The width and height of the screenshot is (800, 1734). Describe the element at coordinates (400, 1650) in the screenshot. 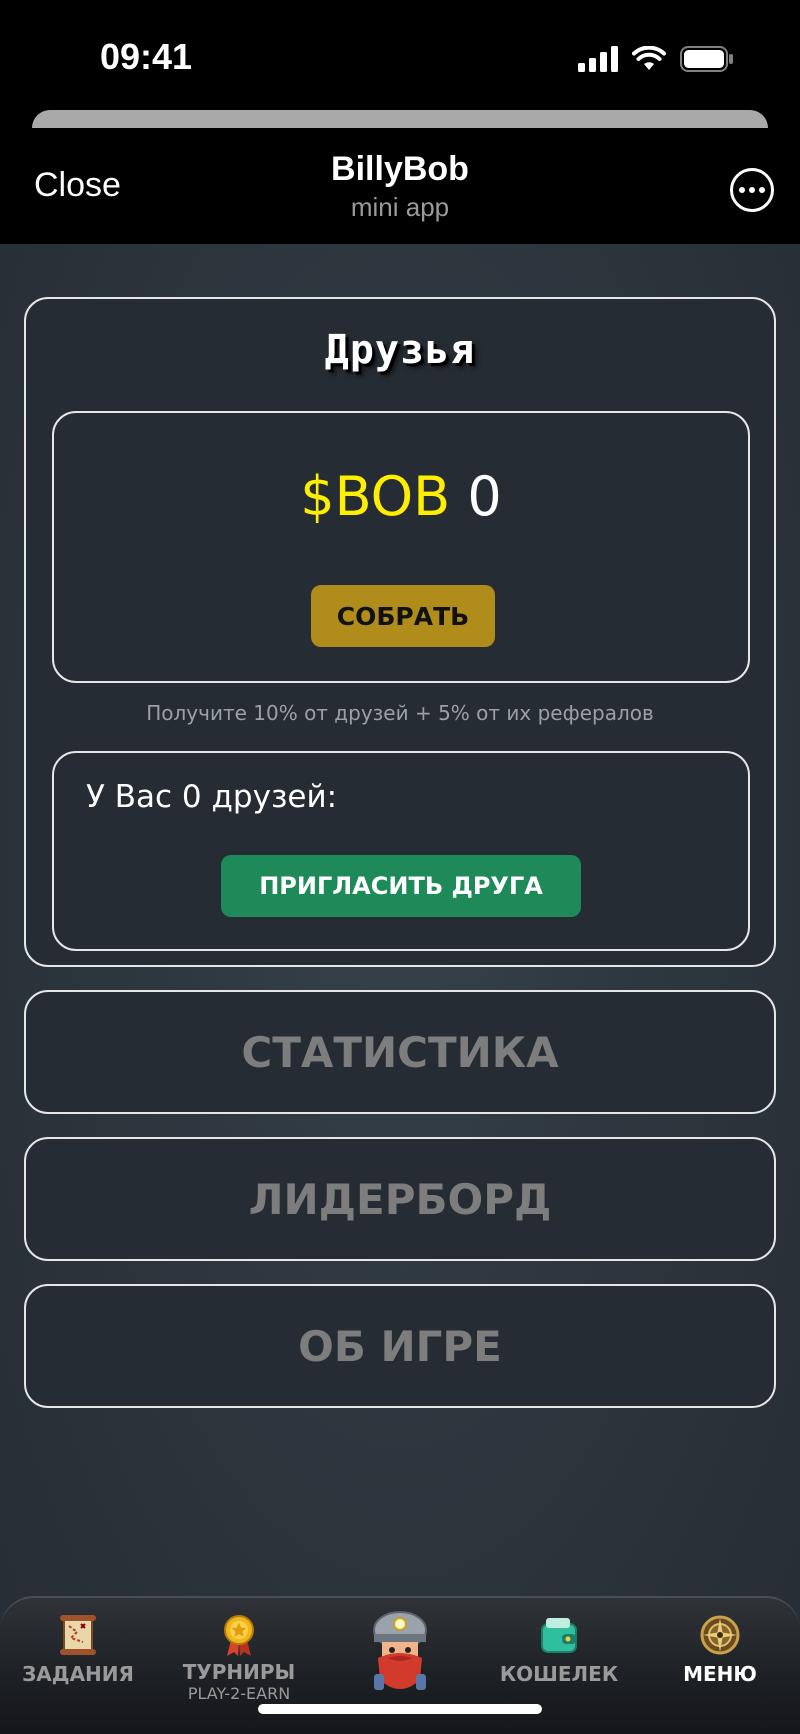

I see `miner-character-icon` at that location.